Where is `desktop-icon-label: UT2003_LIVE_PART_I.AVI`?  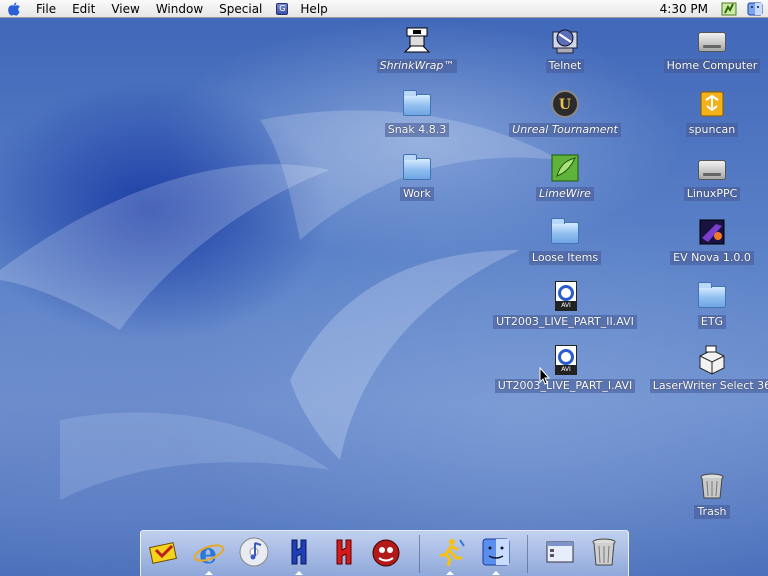
desktop-icon-label: UT2003_LIVE_PART_I.AVI is located at coordinates (565, 386).